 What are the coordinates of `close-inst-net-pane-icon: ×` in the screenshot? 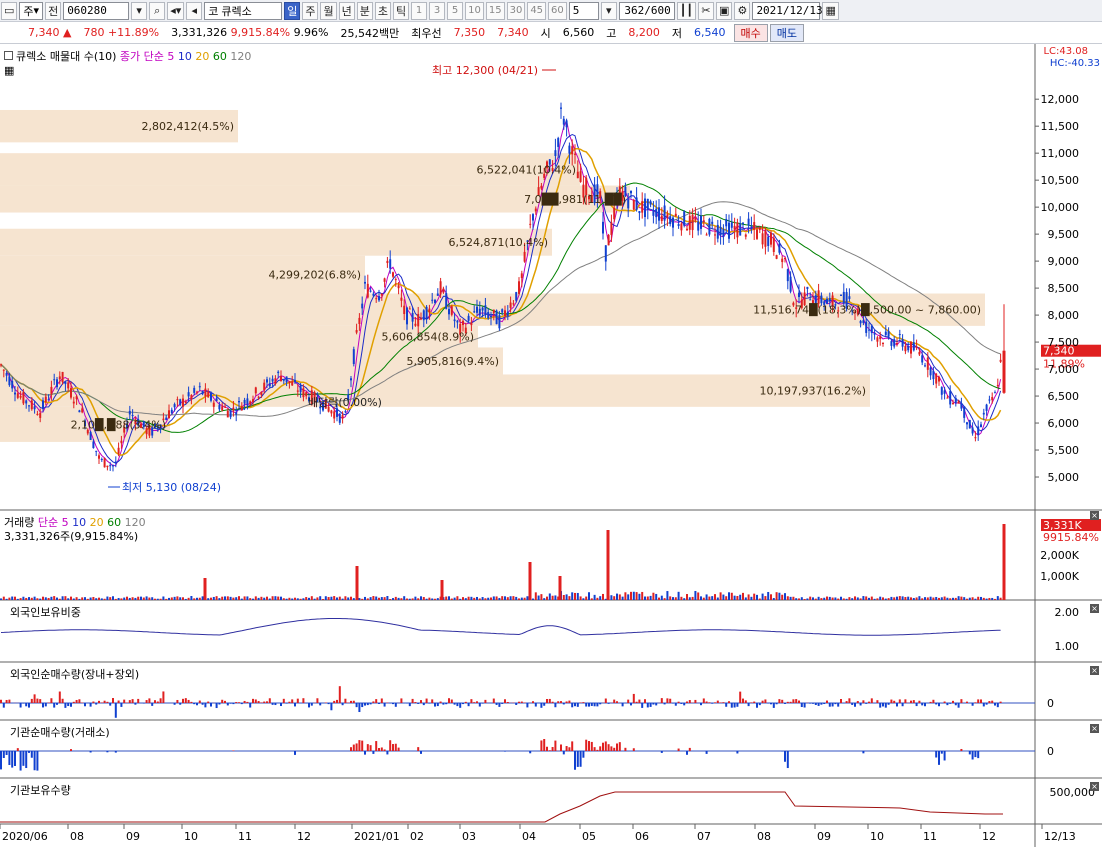 It's located at (1094, 728).